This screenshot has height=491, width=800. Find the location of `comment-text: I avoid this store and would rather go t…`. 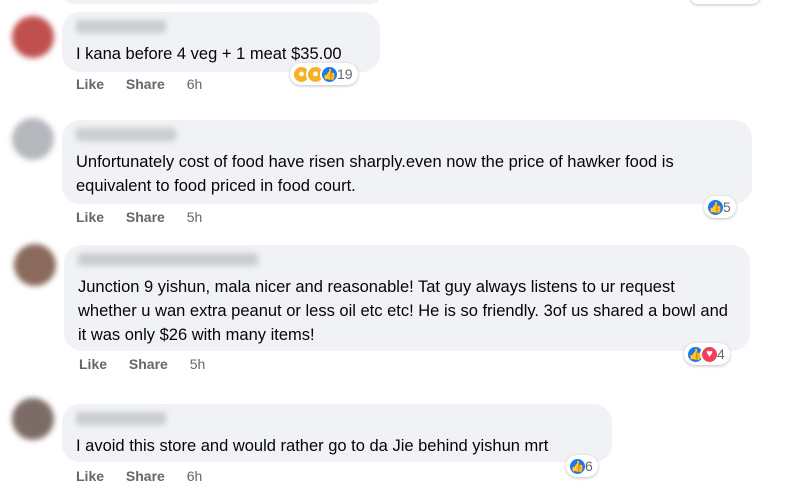

comment-text: I avoid this store and would rather go t… is located at coordinates (312, 446).